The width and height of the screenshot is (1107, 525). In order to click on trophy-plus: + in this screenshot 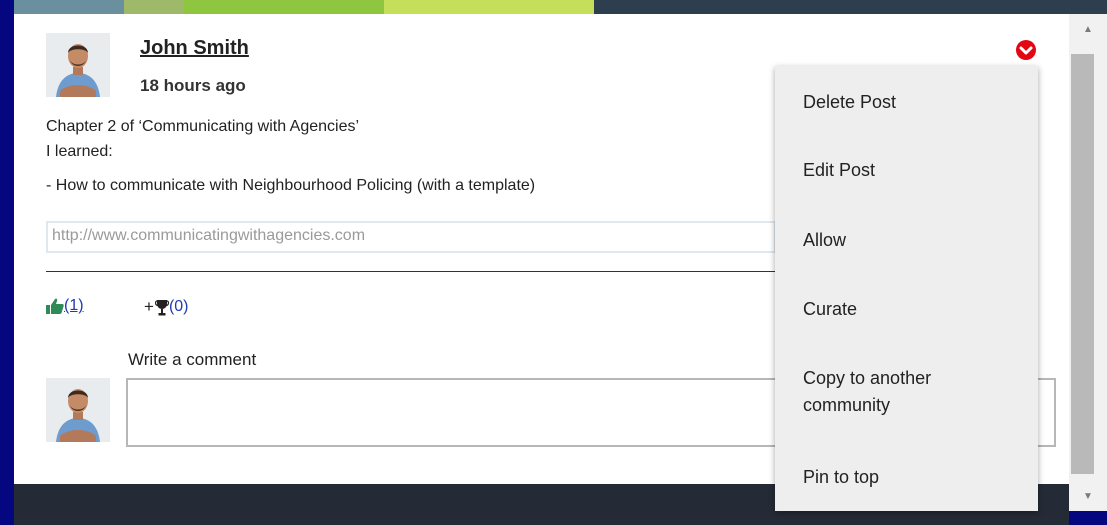, I will do `click(149, 306)`.